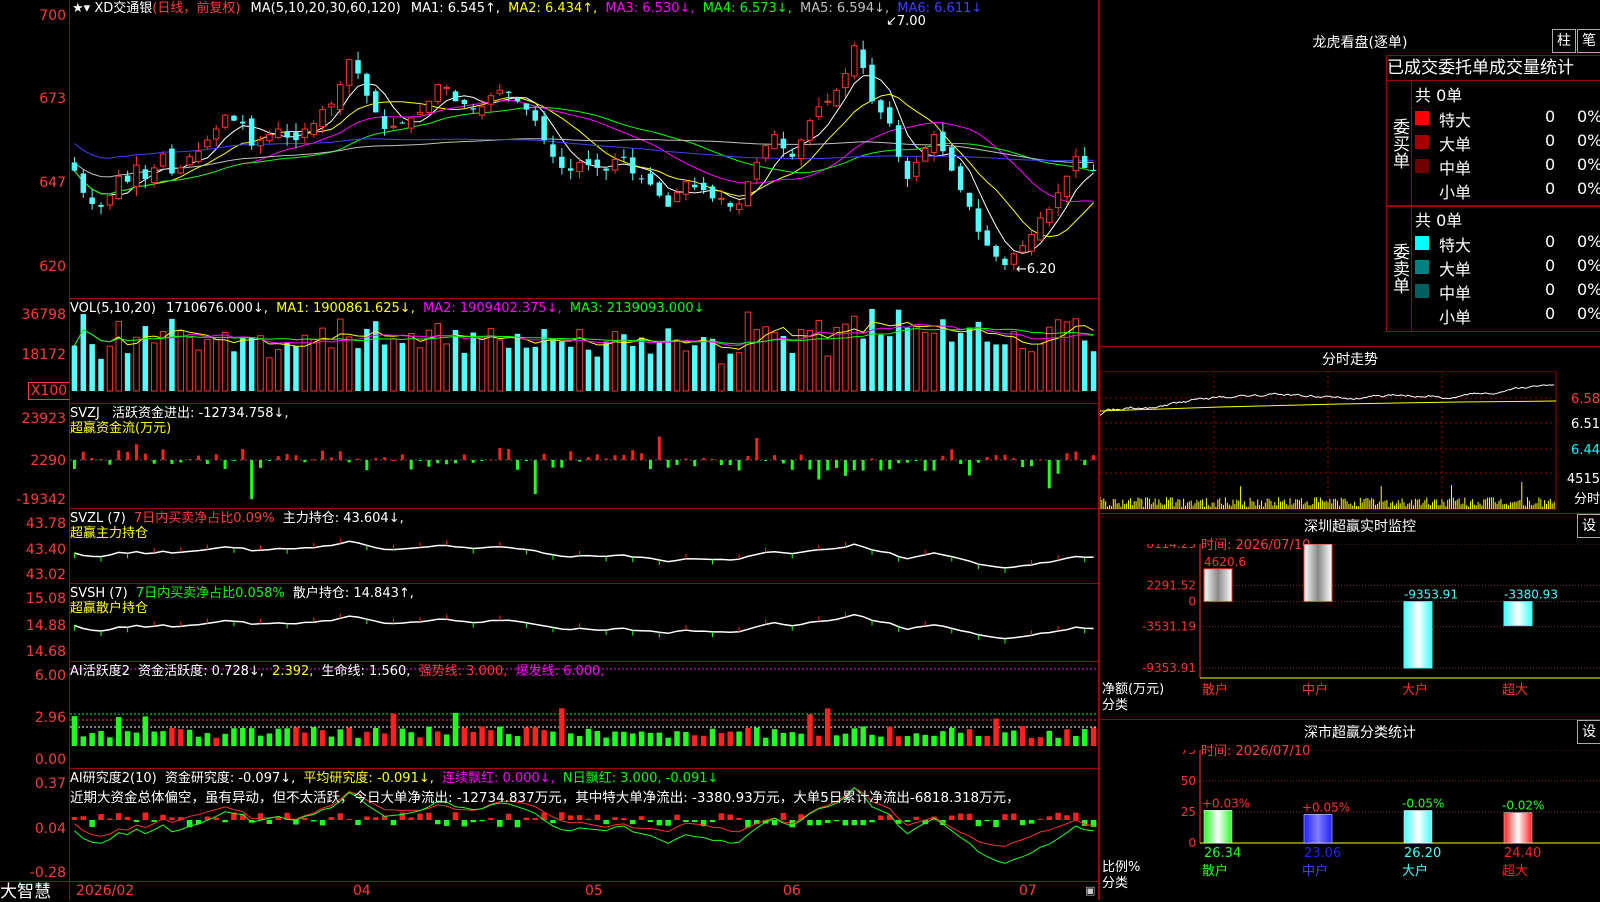 This screenshot has height=902, width=1600. What do you see at coordinates (1350, 441) in the screenshot?
I see `intraday-chart` at bounding box center [1350, 441].